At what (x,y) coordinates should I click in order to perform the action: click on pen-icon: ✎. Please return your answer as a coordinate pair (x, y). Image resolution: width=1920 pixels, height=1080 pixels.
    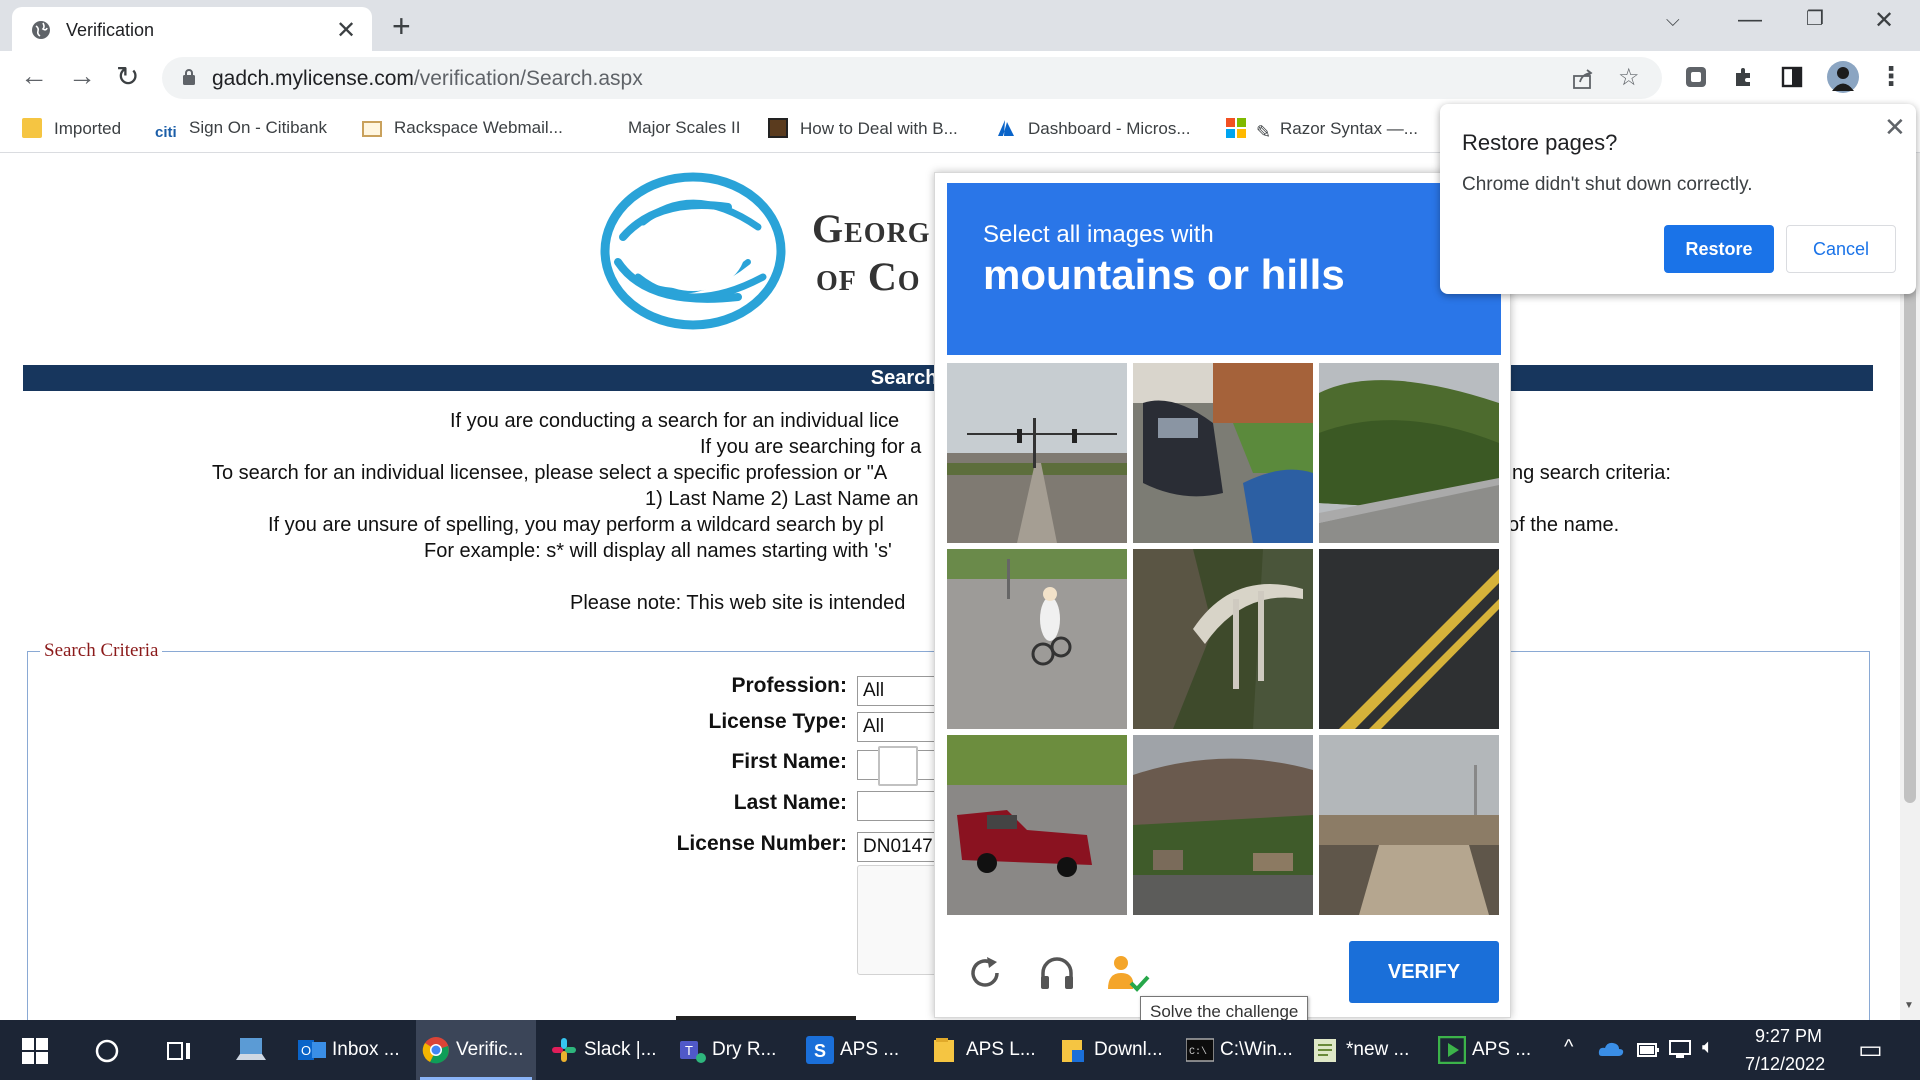
    Looking at the image, I should click on (1264, 132).